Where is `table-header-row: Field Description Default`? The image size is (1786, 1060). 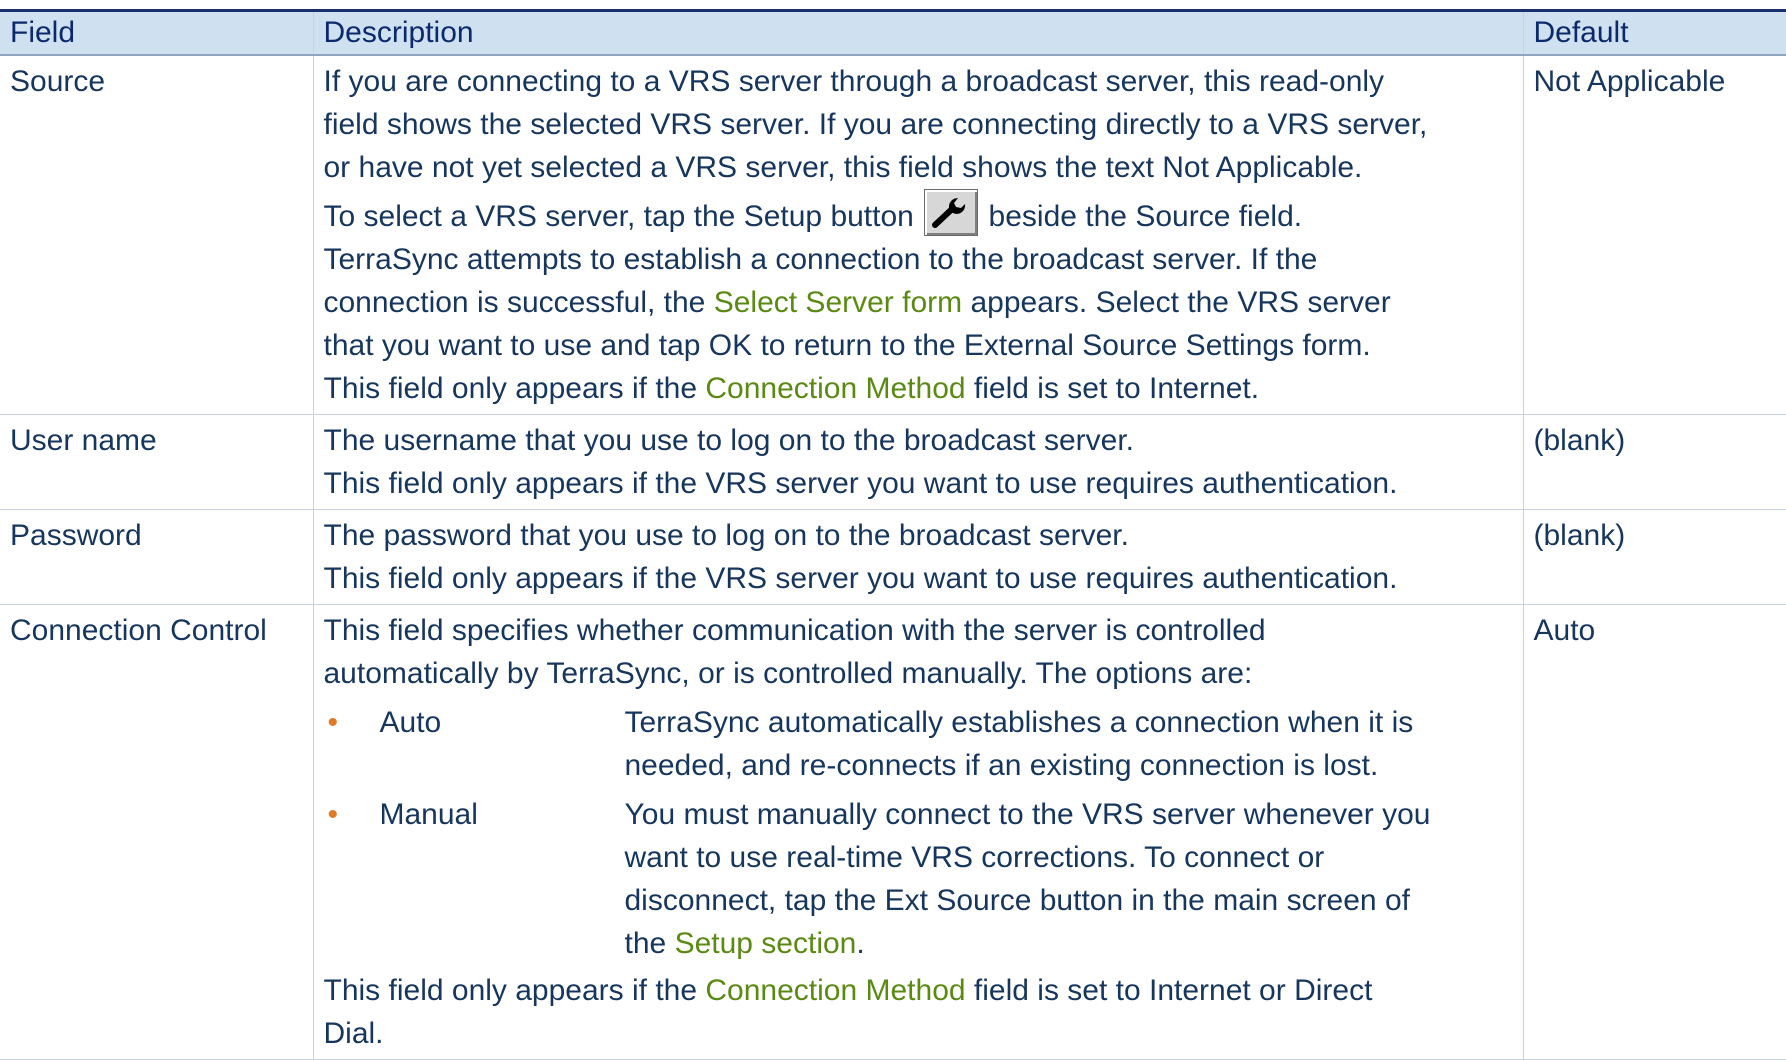 table-header-row: Field Description Default is located at coordinates (893, 32).